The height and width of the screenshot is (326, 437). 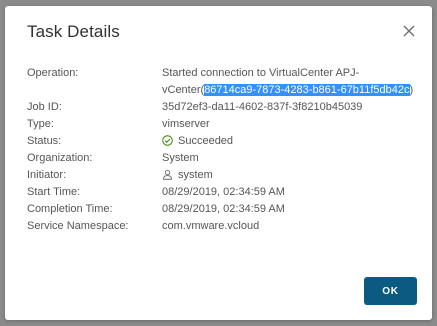 What do you see at coordinates (44, 107) in the screenshot?
I see `job-id-label: Job ID:` at bounding box center [44, 107].